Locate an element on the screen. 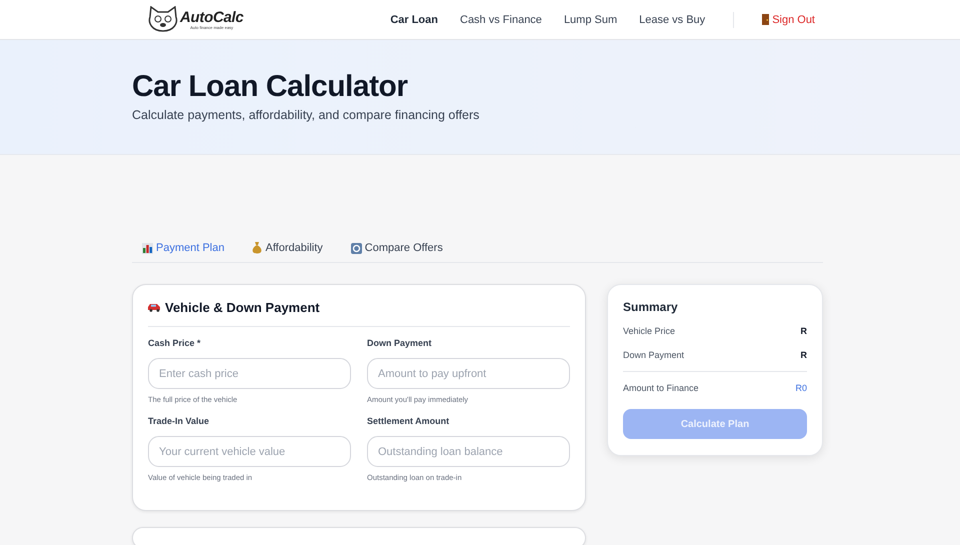  field-label: Cash Price * is located at coordinates (175, 343).